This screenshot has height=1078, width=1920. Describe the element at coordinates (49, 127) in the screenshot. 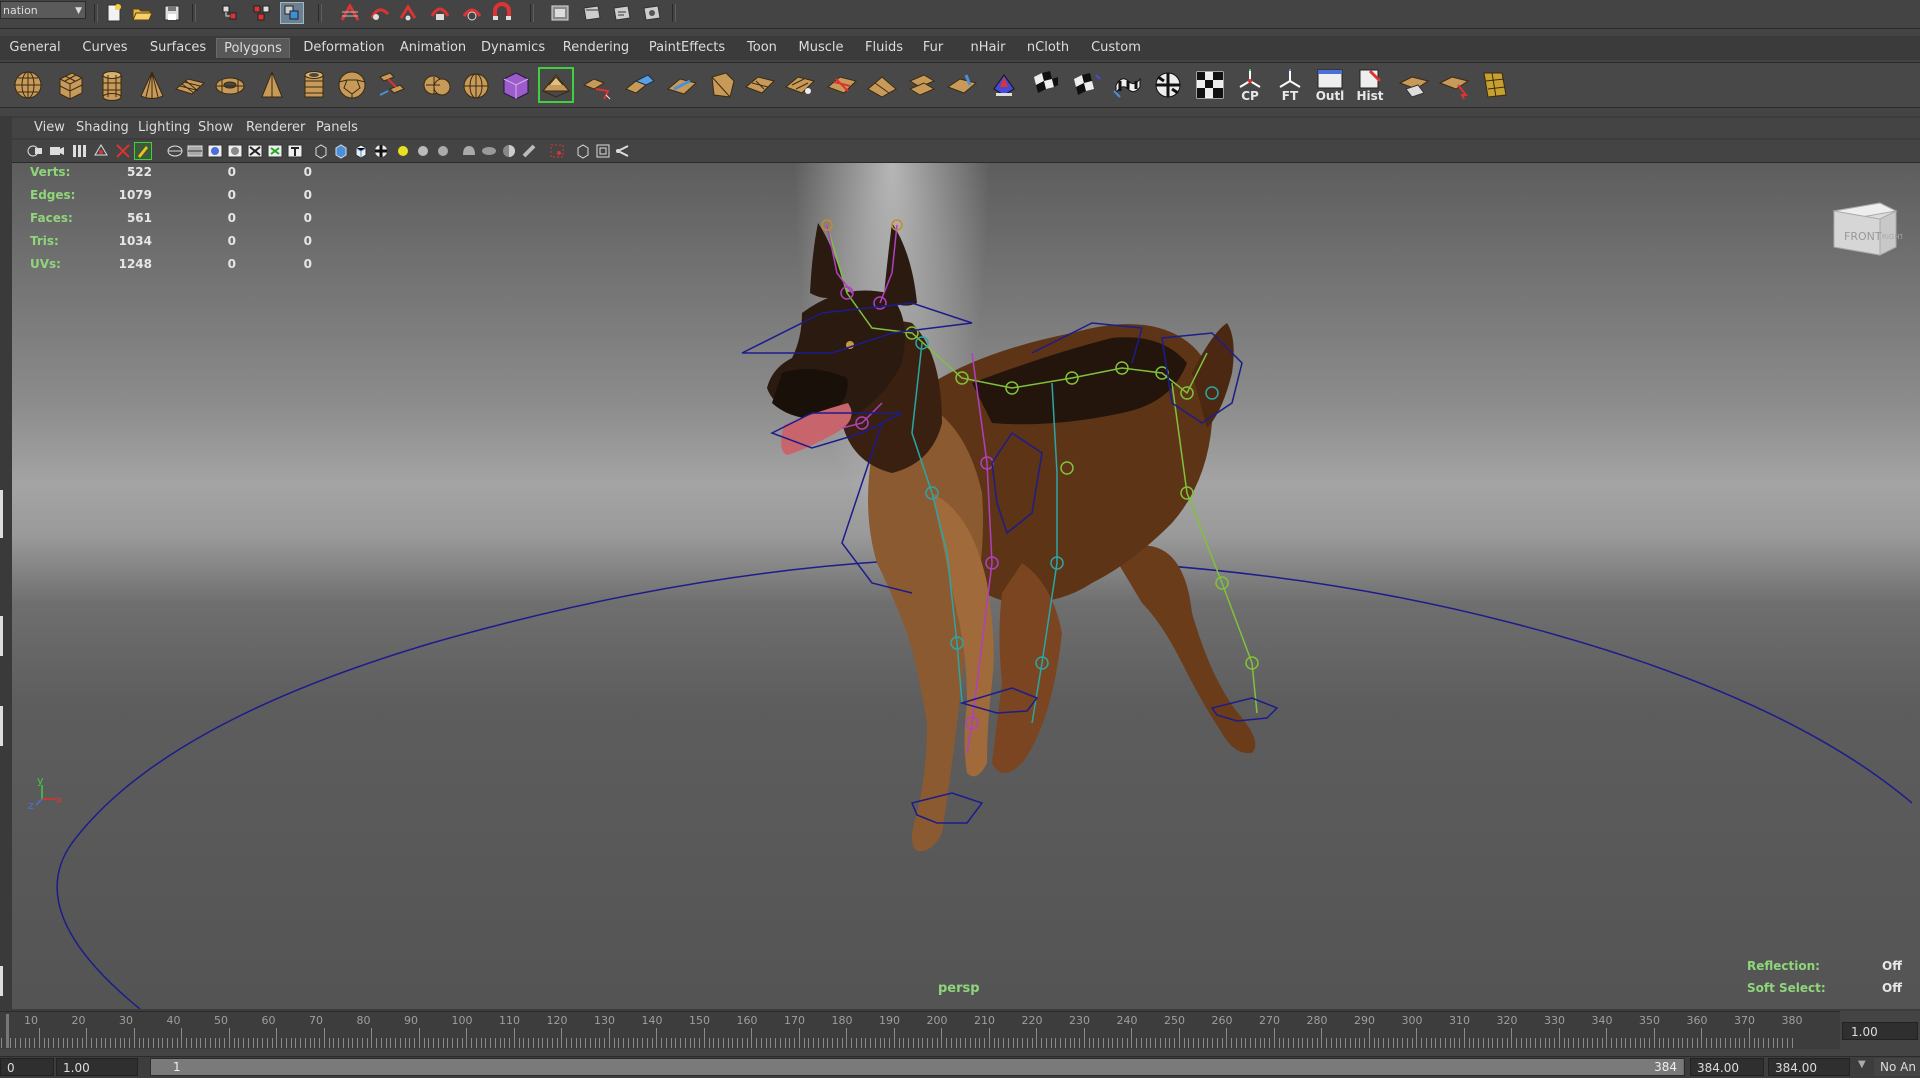

I see `panel-menu-view: View` at that location.